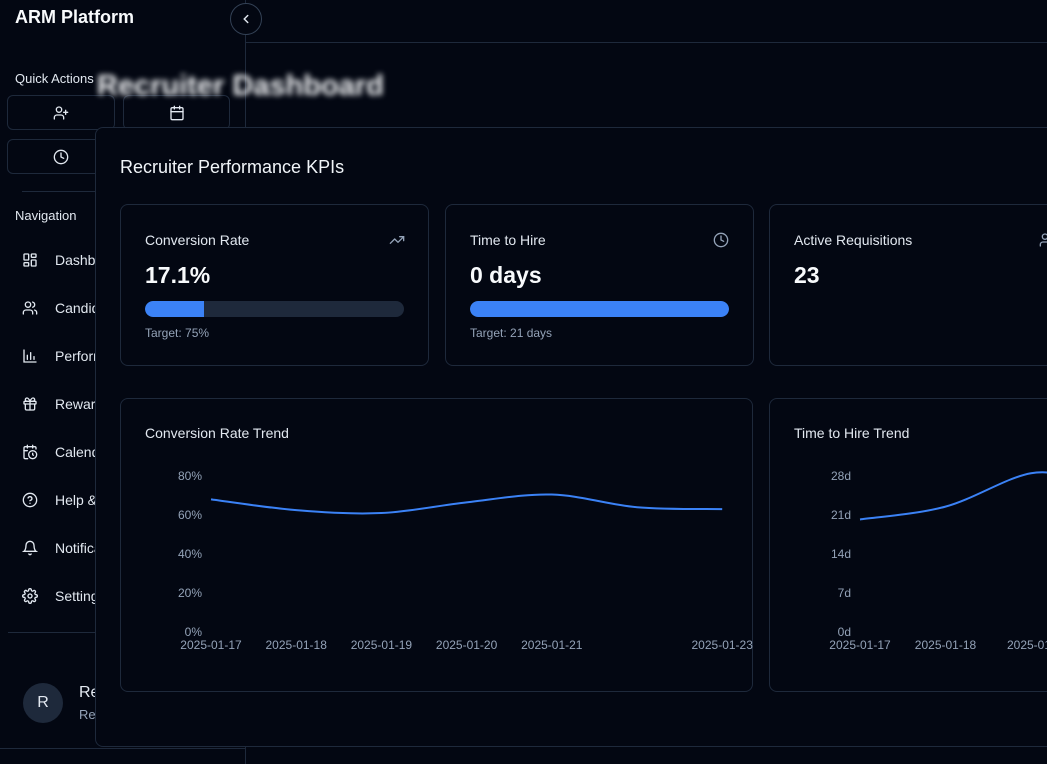  Describe the element at coordinates (177, 333) in the screenshot. I see `kpi-target: Target: 75%` at that location.